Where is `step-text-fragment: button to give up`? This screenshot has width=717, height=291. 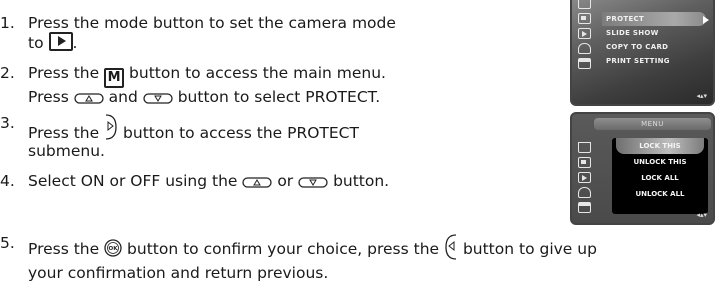
step-text-fragment: button to give up is located at coordinates (529, 249).